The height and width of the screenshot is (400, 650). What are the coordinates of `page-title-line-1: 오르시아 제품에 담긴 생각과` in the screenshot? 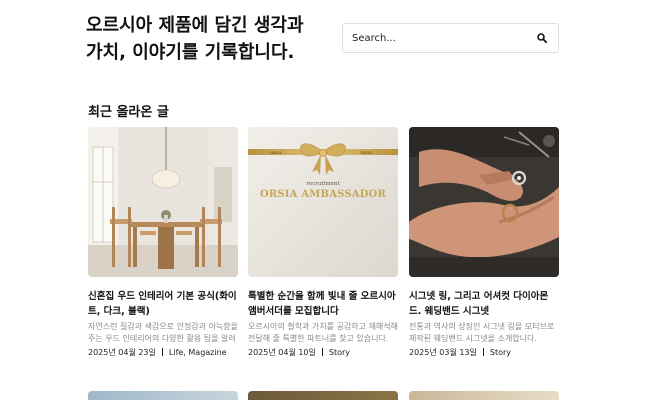 It's located at (195, 25).